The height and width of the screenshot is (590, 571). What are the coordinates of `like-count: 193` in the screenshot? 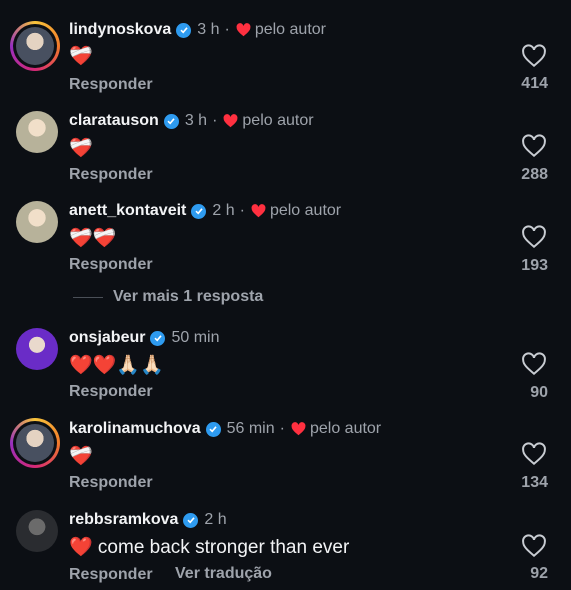 It's located at (534, 265).